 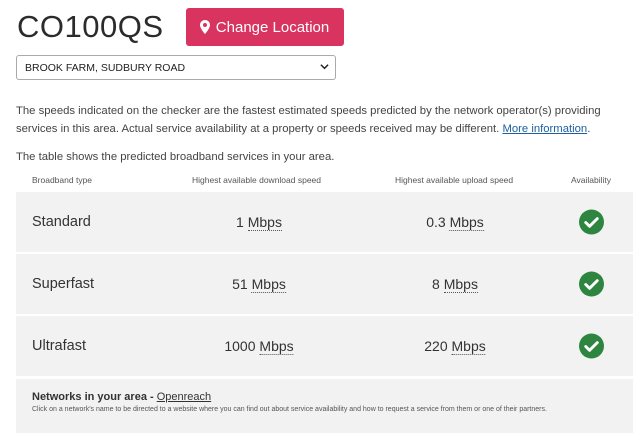 I want to click on header-download-speed: Highest available download speed, so click(x=257, y=180).